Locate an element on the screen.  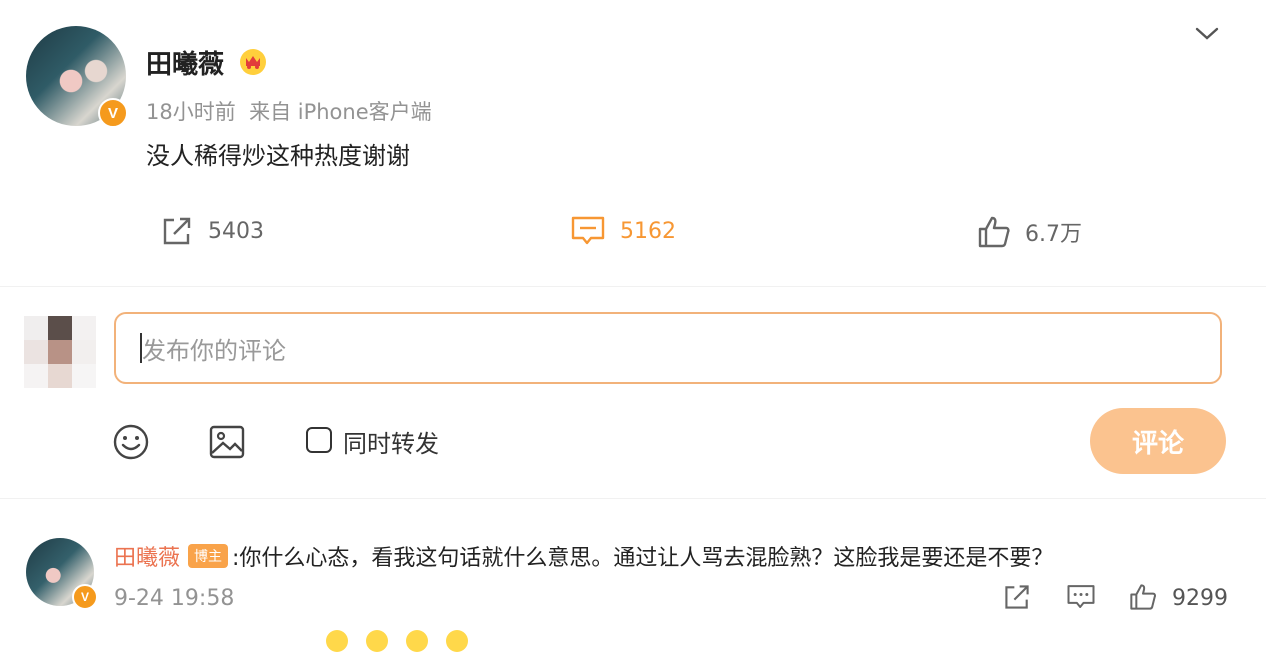
comment-like-icon is located at coordinates (1143, 597).